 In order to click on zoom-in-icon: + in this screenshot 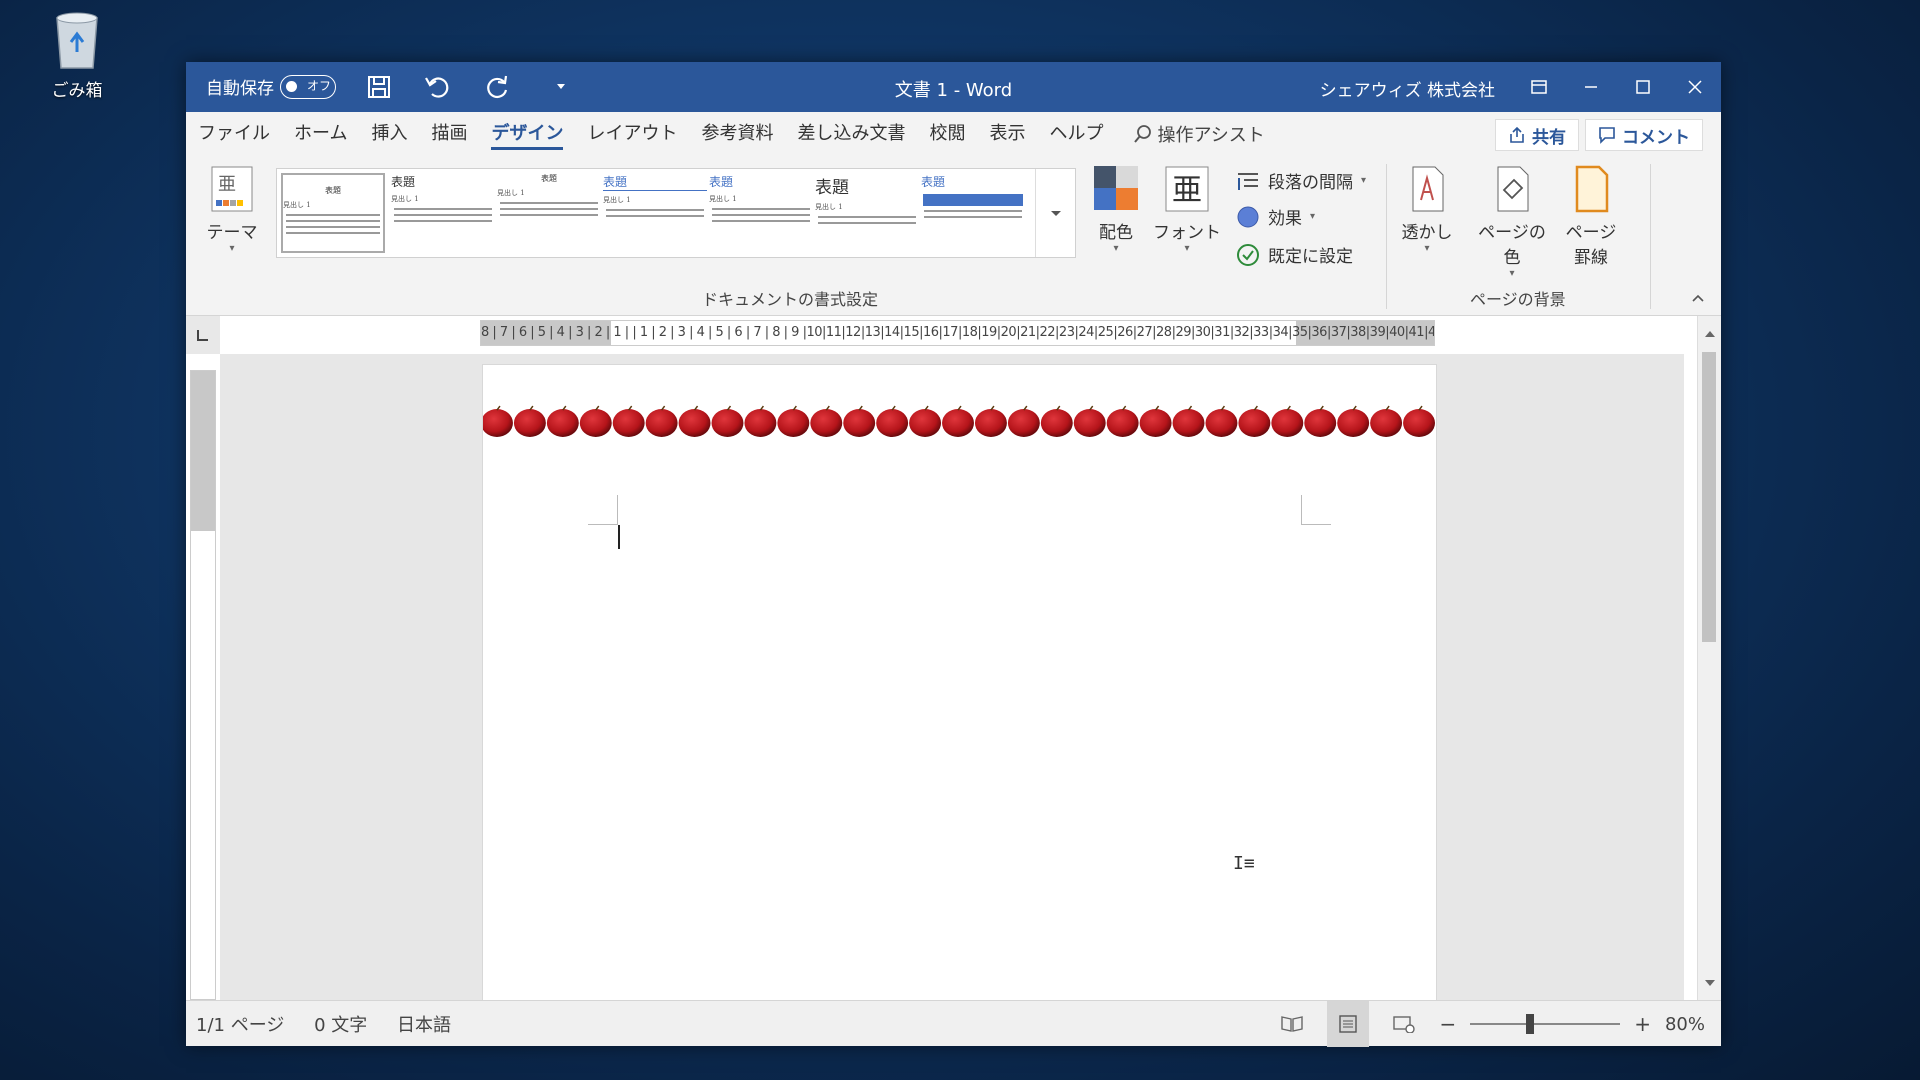, I will do `click(1642, 1024)`.